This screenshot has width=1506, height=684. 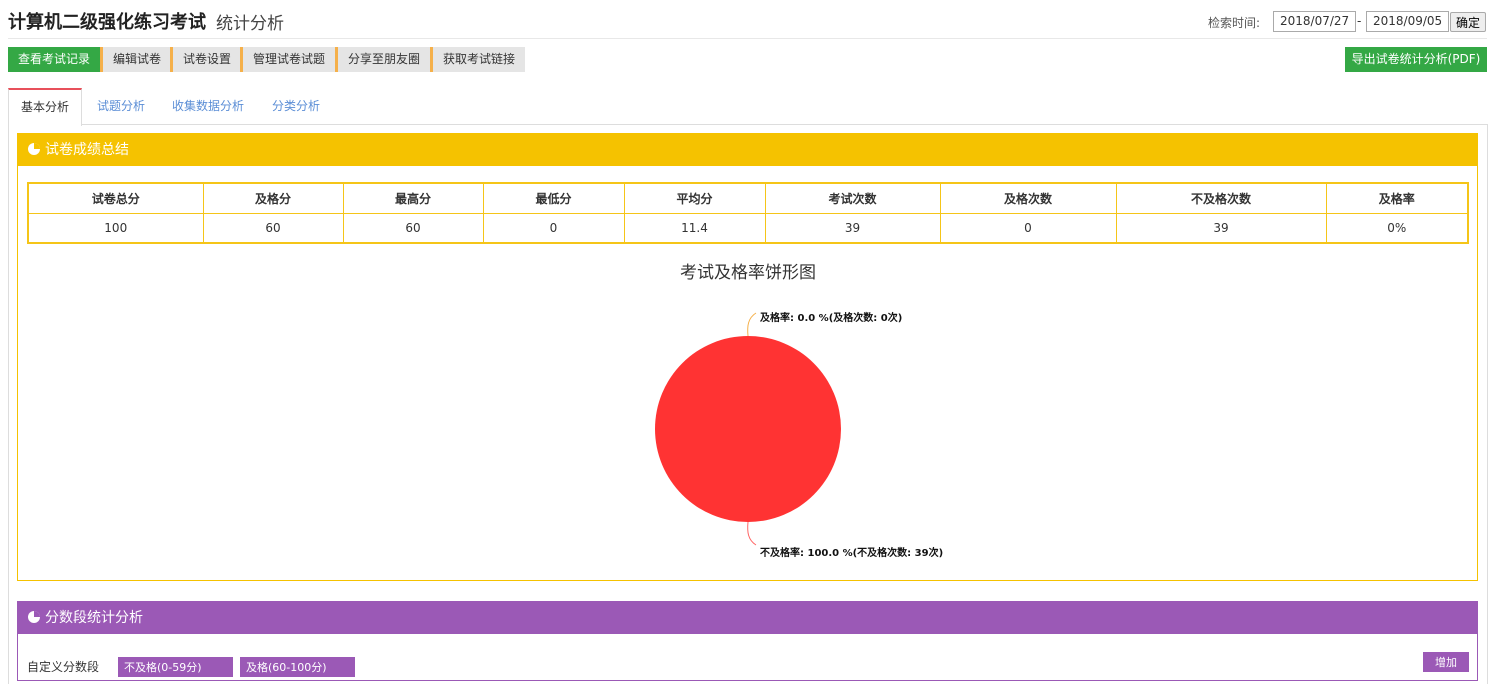 I want to click on fail-leader-line, so click(x=752, y=533).